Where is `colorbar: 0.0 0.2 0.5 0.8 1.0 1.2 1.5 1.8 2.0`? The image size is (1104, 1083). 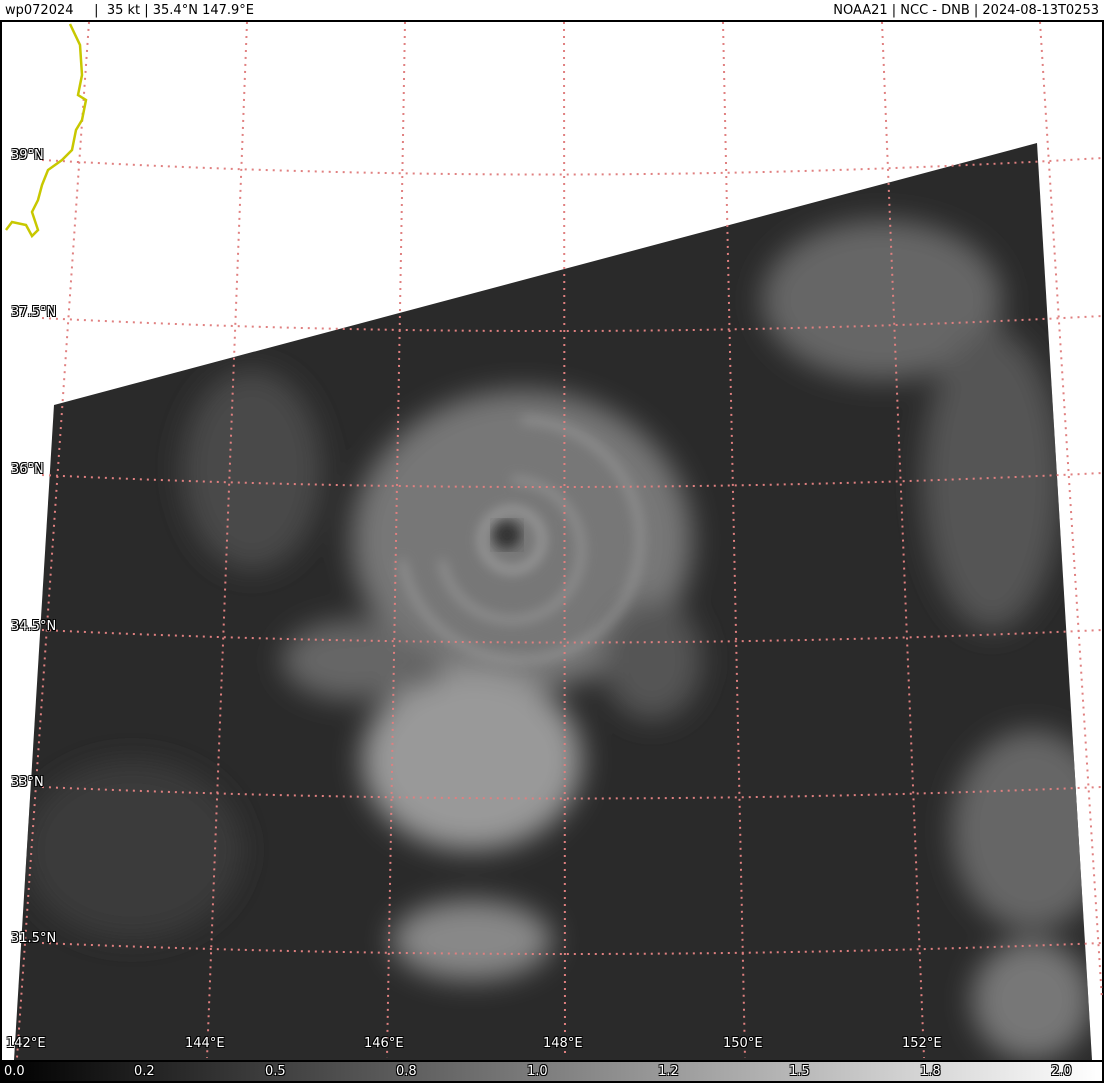 colorbar: 0.0 0.2 0.5 0.8 1.0 1.2 1.5 1.8 2.0 is located at coordinates (552, 1071).